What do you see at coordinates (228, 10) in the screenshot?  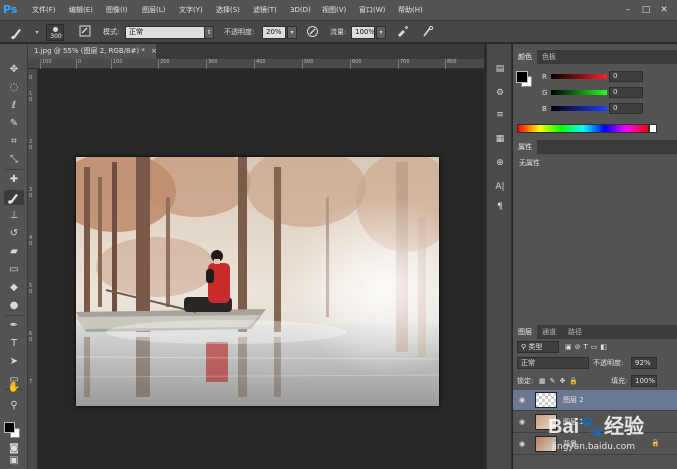 I see `menu-select: 选择(S)` at bounding box center [228, 10].